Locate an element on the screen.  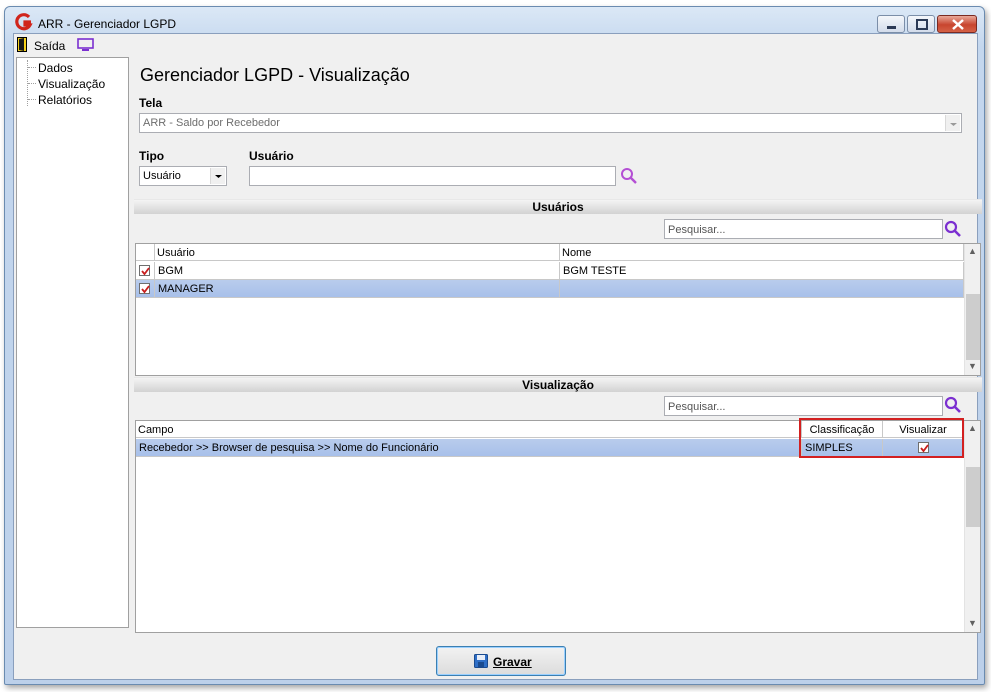
tree-item-relatorios: Relatórios is located at coordinates (65, 100).